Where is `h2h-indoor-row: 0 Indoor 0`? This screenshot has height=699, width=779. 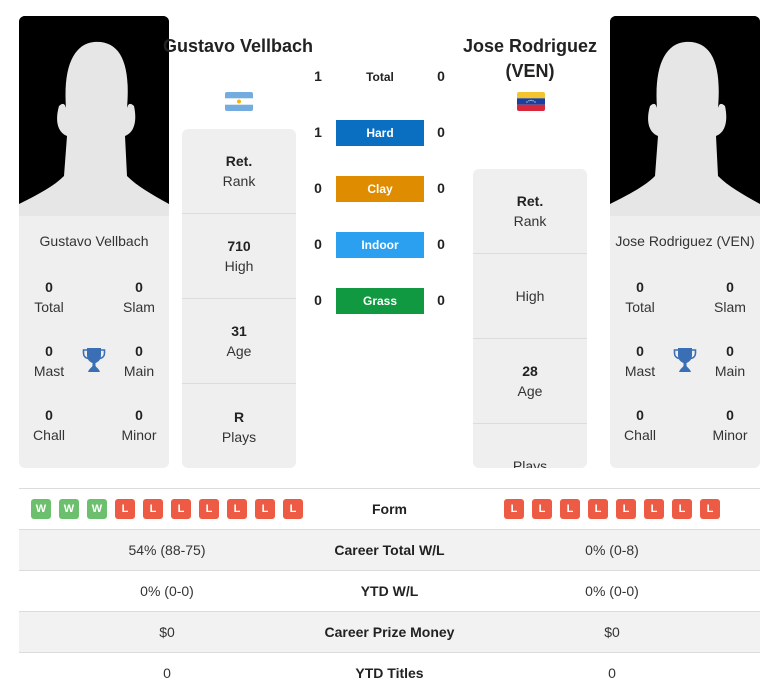
h2h-indoor-row: 0 Indoor 0 is located at coordinates (380, 245).